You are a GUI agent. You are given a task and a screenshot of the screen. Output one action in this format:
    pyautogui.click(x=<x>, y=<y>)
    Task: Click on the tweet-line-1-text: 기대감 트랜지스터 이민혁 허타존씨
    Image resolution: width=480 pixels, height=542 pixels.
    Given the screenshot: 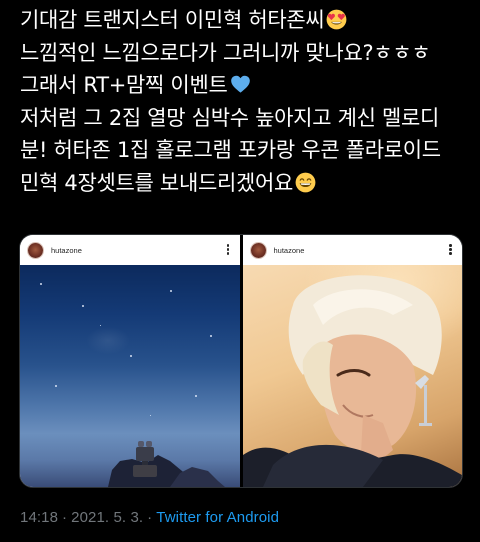 What is the action you would take?
    pyautogui.click(x=172, y=20)
    